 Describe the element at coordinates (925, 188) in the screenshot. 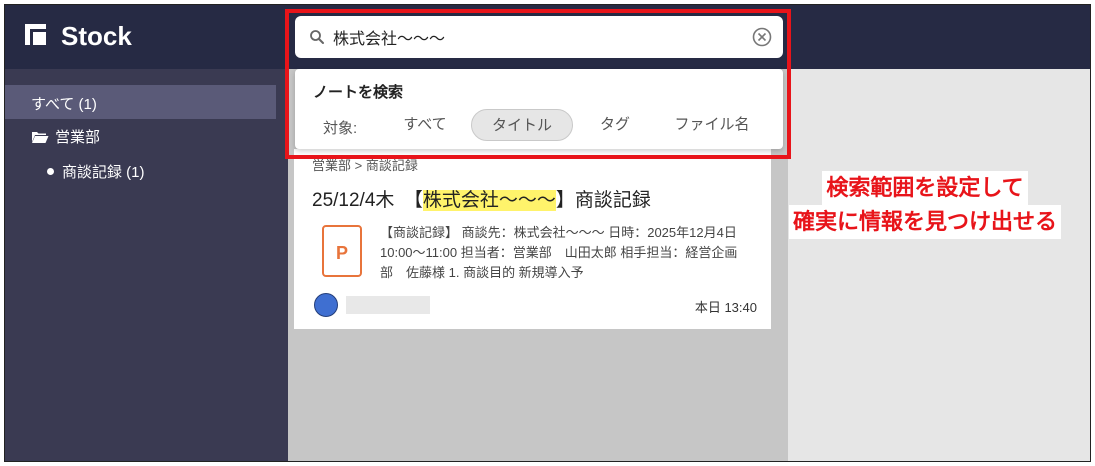

I see `callout-line-1: 検索範囲を設定して` at that location.